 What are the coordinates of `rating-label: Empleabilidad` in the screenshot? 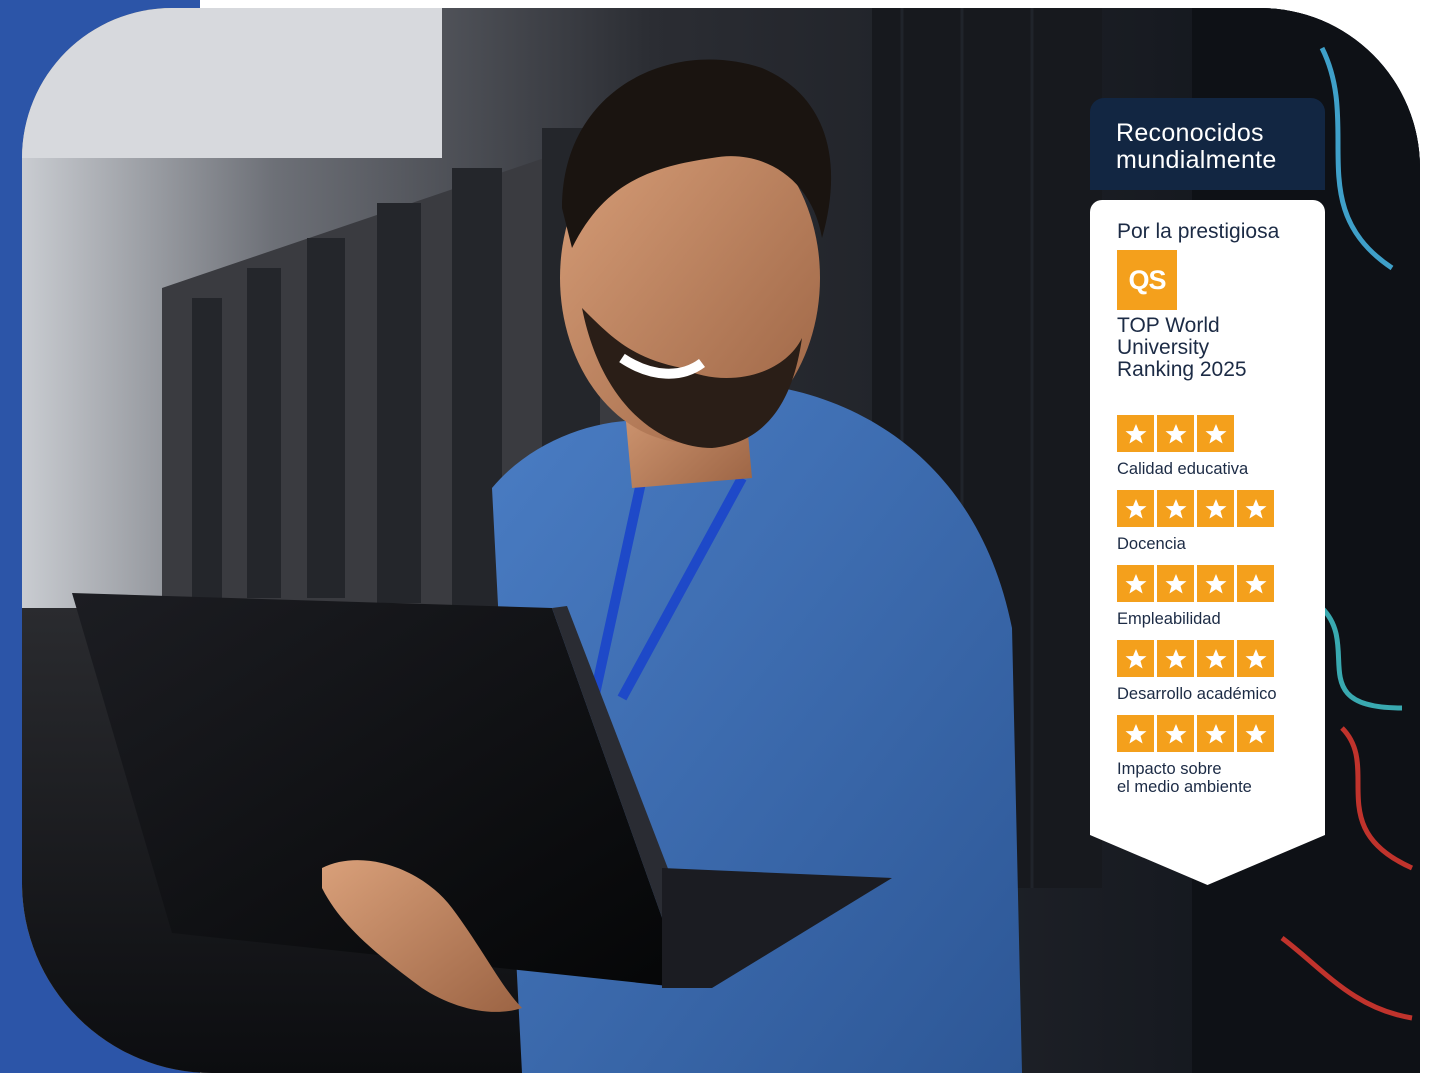 It's located at (1216, 619).